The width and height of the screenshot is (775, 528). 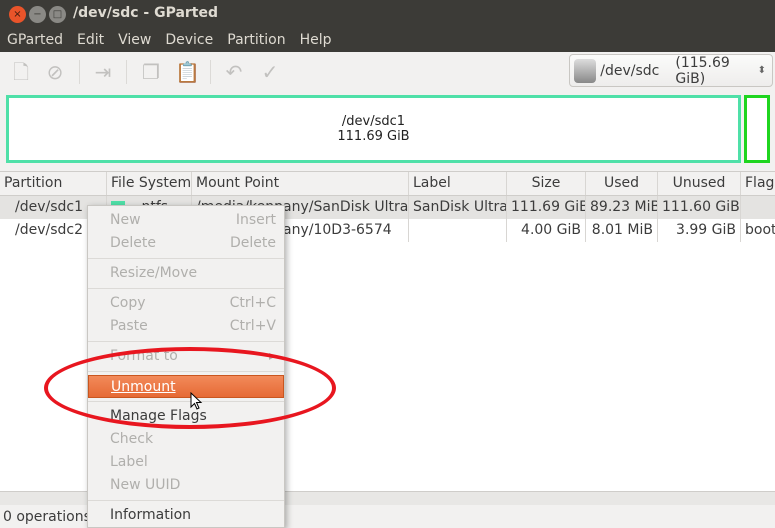 I want to click on cell-label, so click(x=458, y=230).